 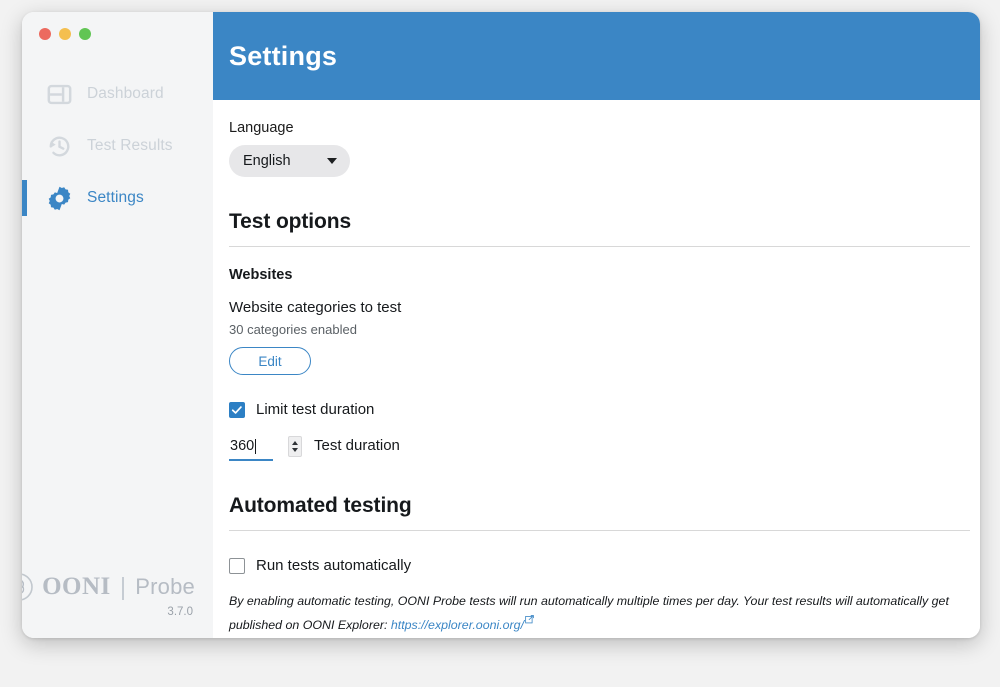 I want to click on stepper-down-icon, so click(x=295, y=450).